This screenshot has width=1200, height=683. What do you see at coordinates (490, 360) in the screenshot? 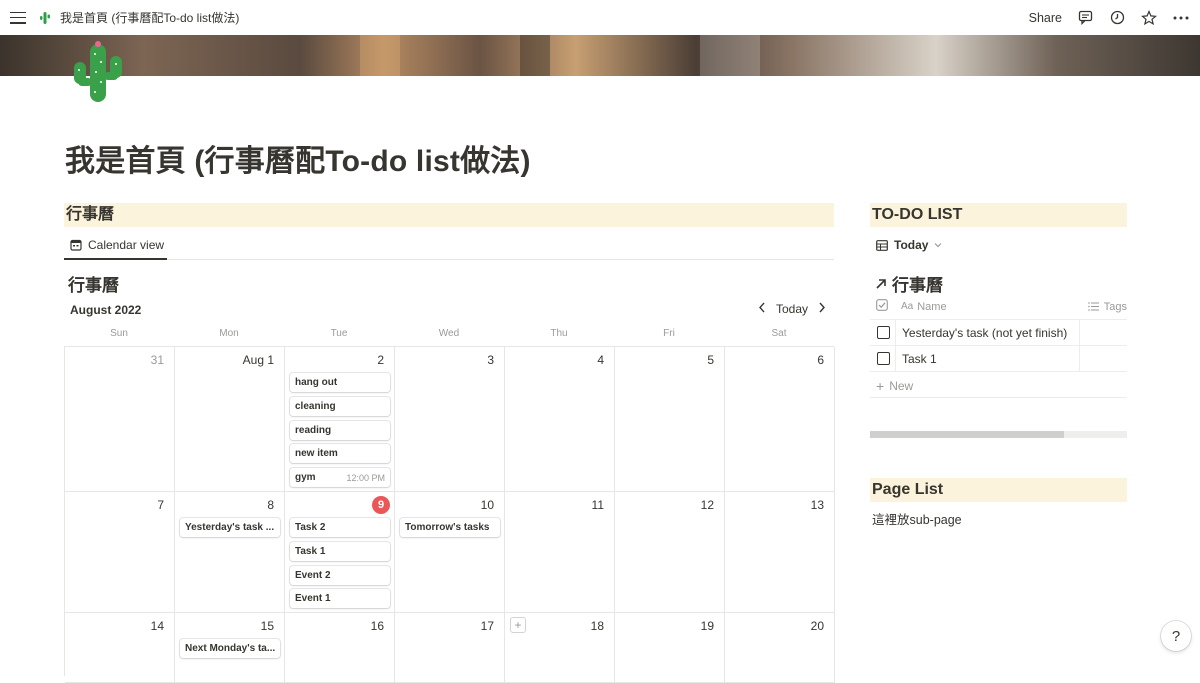
I see `day-number: 3` at bounding box center [490, 360].